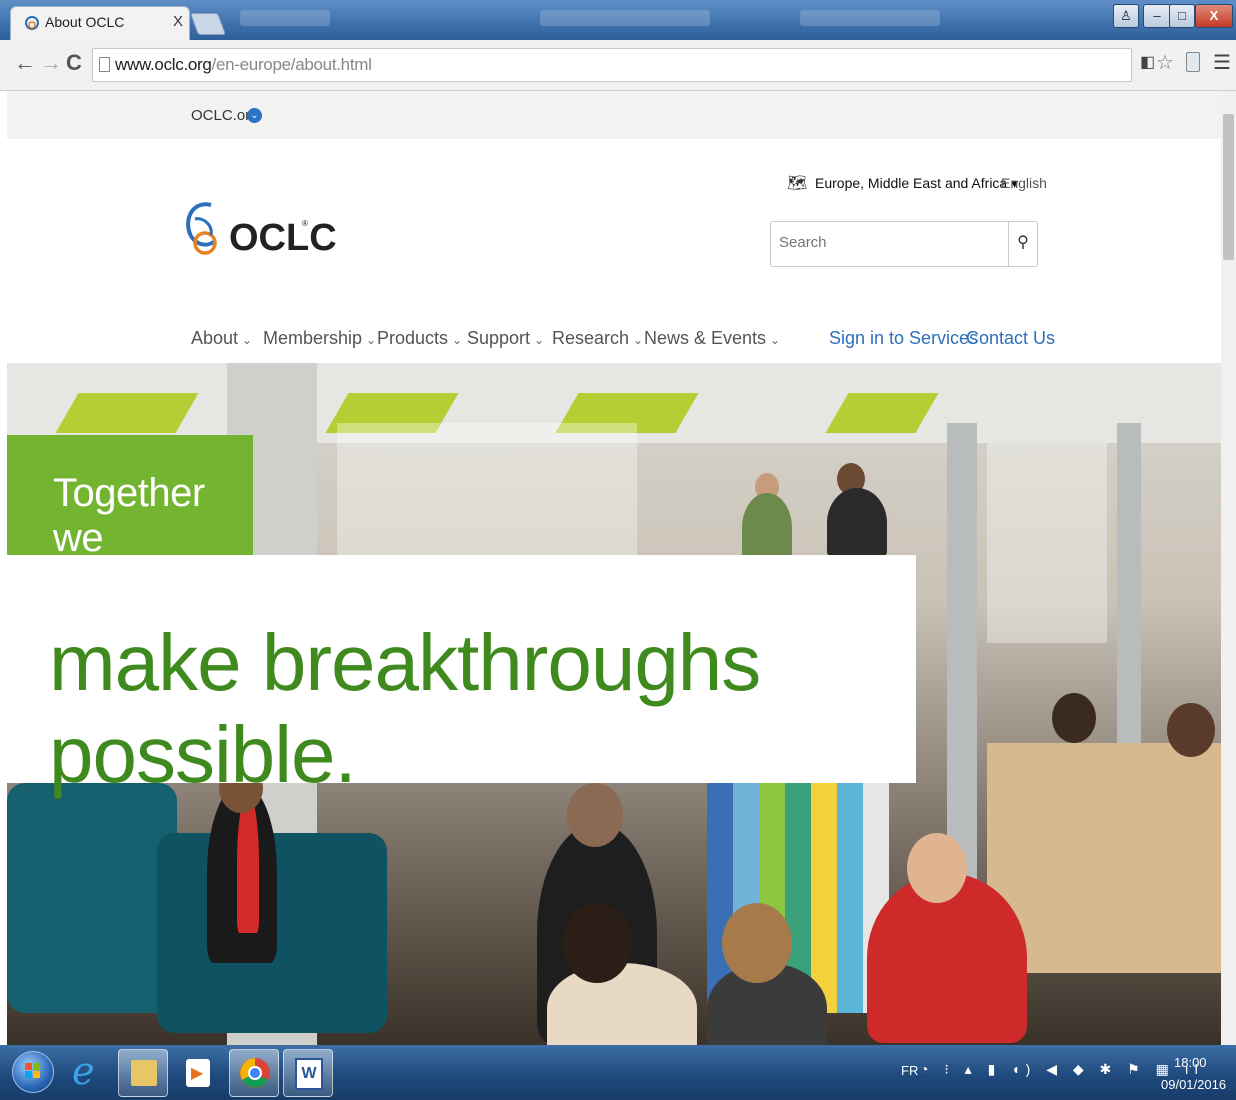  Describe the element at coordinates (305, 223) in the screenshot. I see `registered-mark: ®` at that location.